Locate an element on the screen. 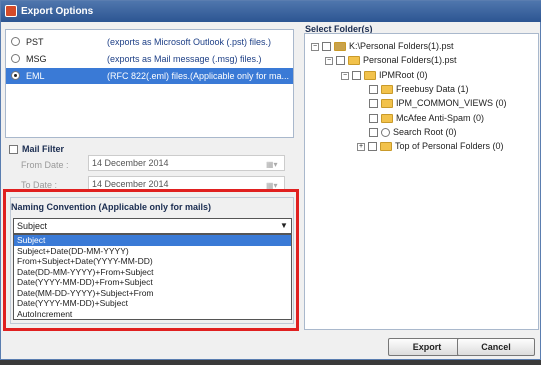 Image resolution: width=541 pixels, height=365 pixels. tree-node: Search Root (0) is located at coordinates (413, 132).